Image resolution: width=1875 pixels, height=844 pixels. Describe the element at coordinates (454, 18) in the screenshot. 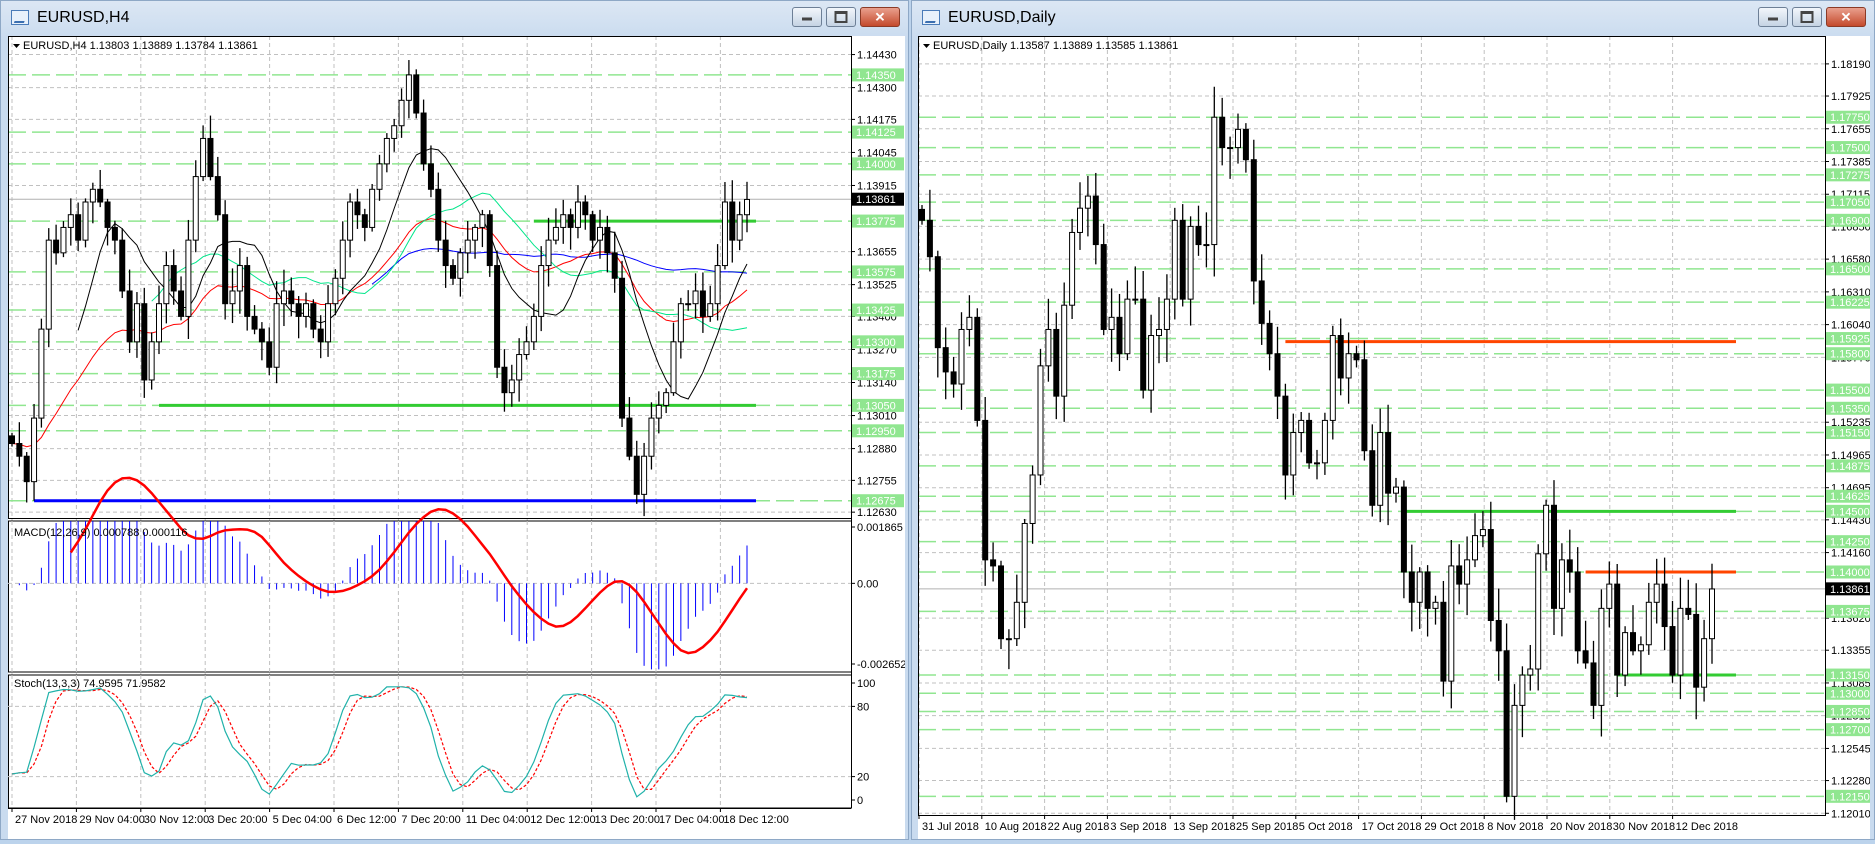

I see `h4-title-bar: EURUSD,H4 ✕` at that location.